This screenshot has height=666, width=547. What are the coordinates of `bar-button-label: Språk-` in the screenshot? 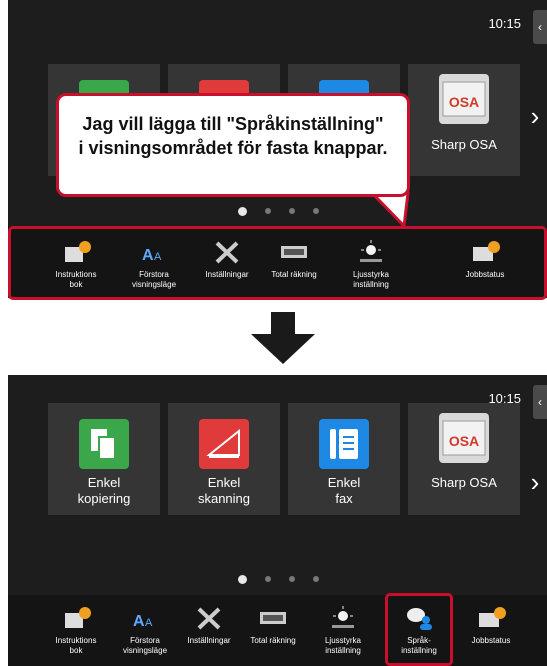 It's located at (419, 640).